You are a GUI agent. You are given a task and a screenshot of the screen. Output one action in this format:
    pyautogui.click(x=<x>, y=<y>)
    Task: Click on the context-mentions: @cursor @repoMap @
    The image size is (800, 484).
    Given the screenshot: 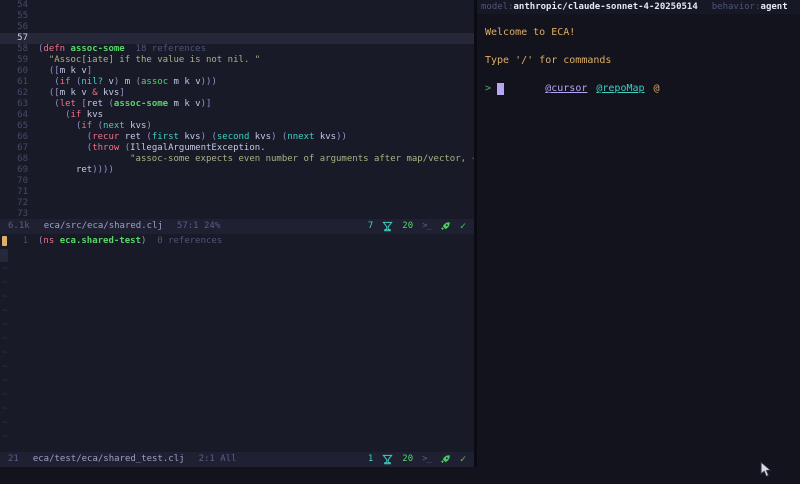 What is the action you would take?
    pyautogui.click(x=638, y=81)
    